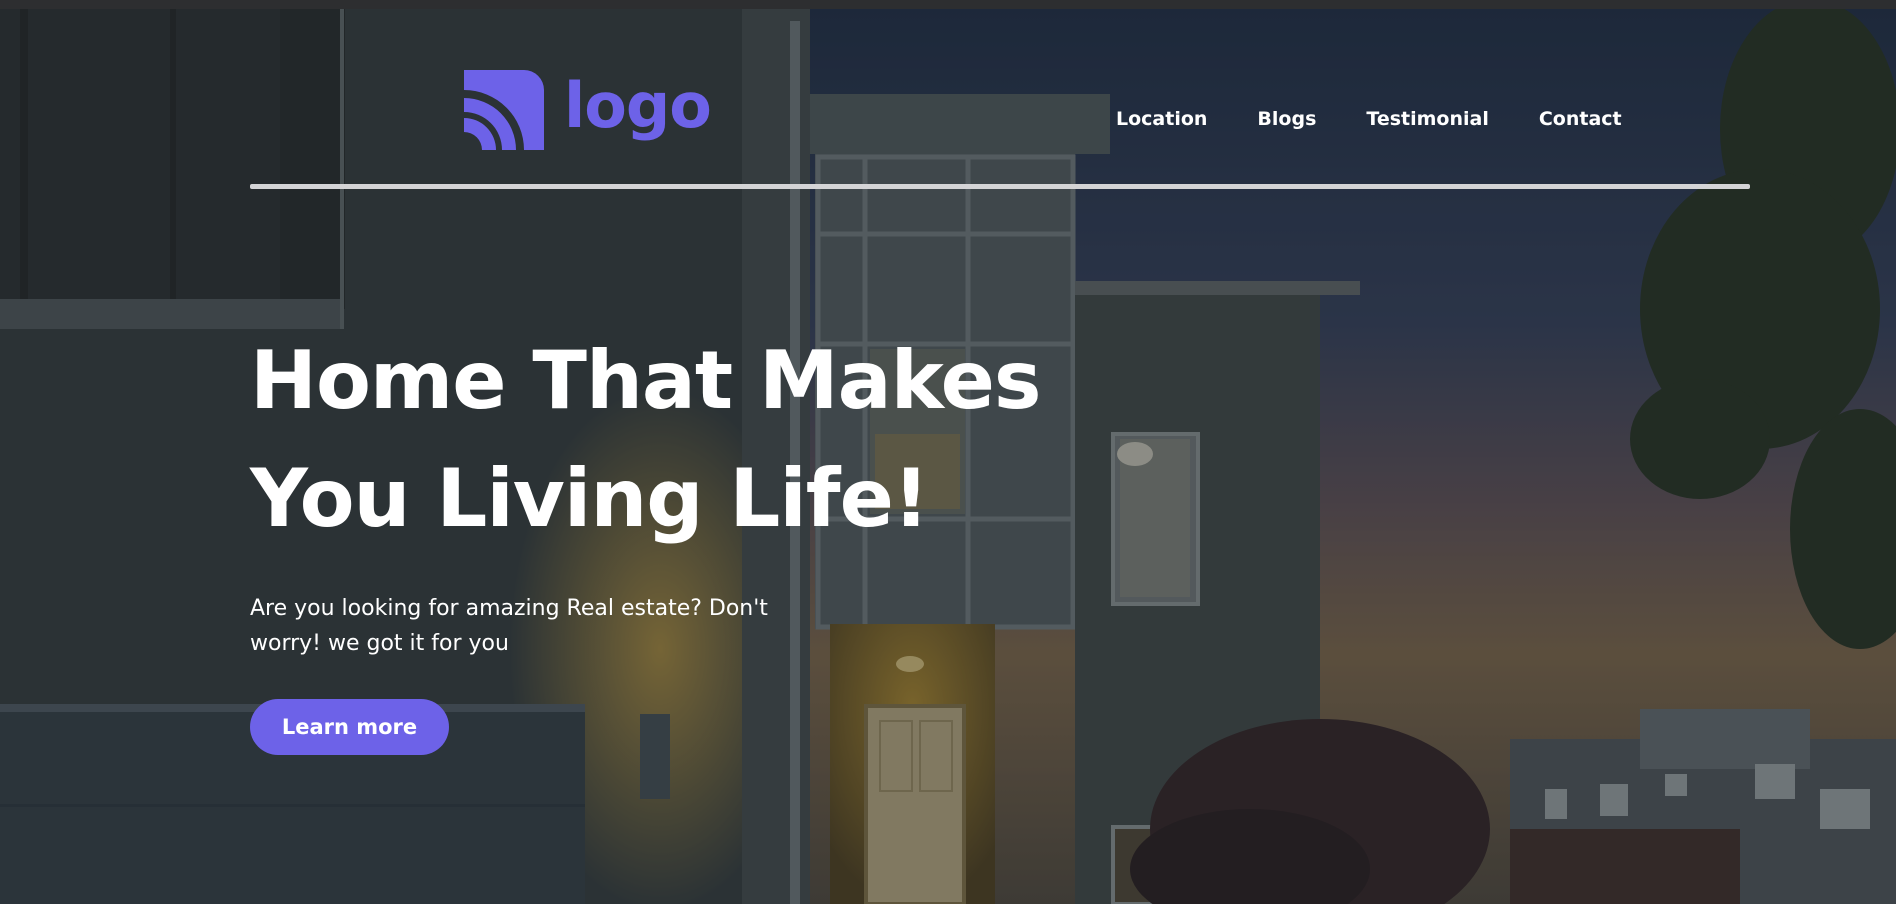  I want to click on logo: logo, so click(588, 109).